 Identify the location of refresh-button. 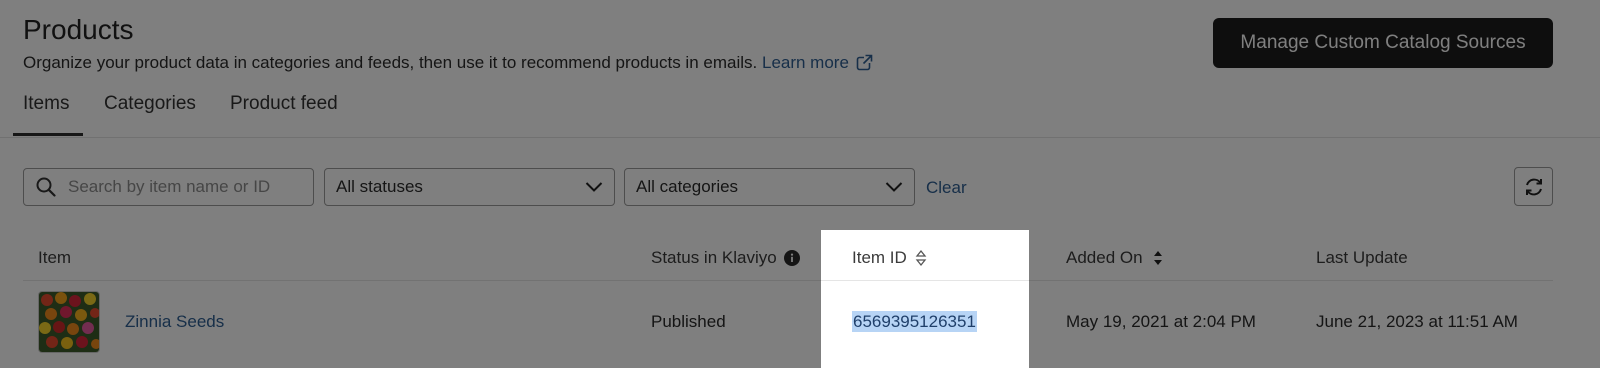
(1533, 186).